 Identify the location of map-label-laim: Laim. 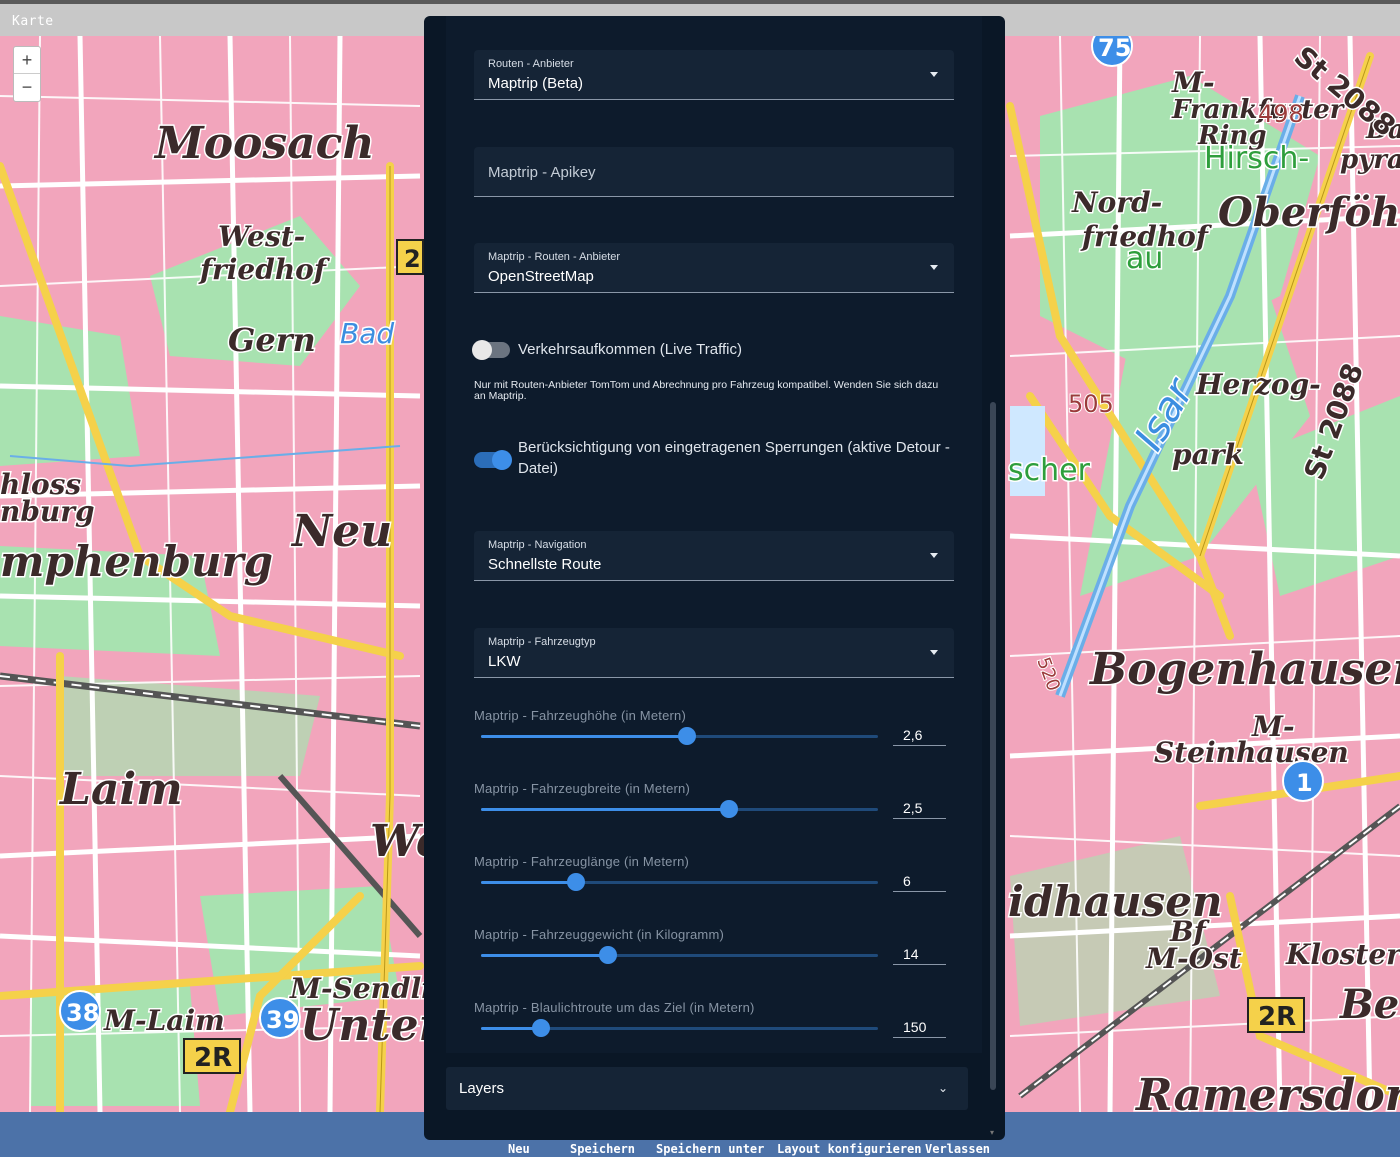
(120, 789).